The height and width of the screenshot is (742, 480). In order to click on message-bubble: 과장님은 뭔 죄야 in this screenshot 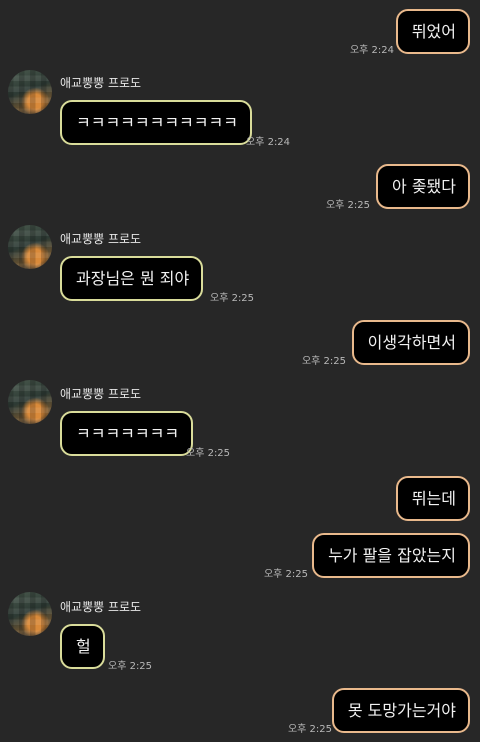, I will do `click(132, 278)`.